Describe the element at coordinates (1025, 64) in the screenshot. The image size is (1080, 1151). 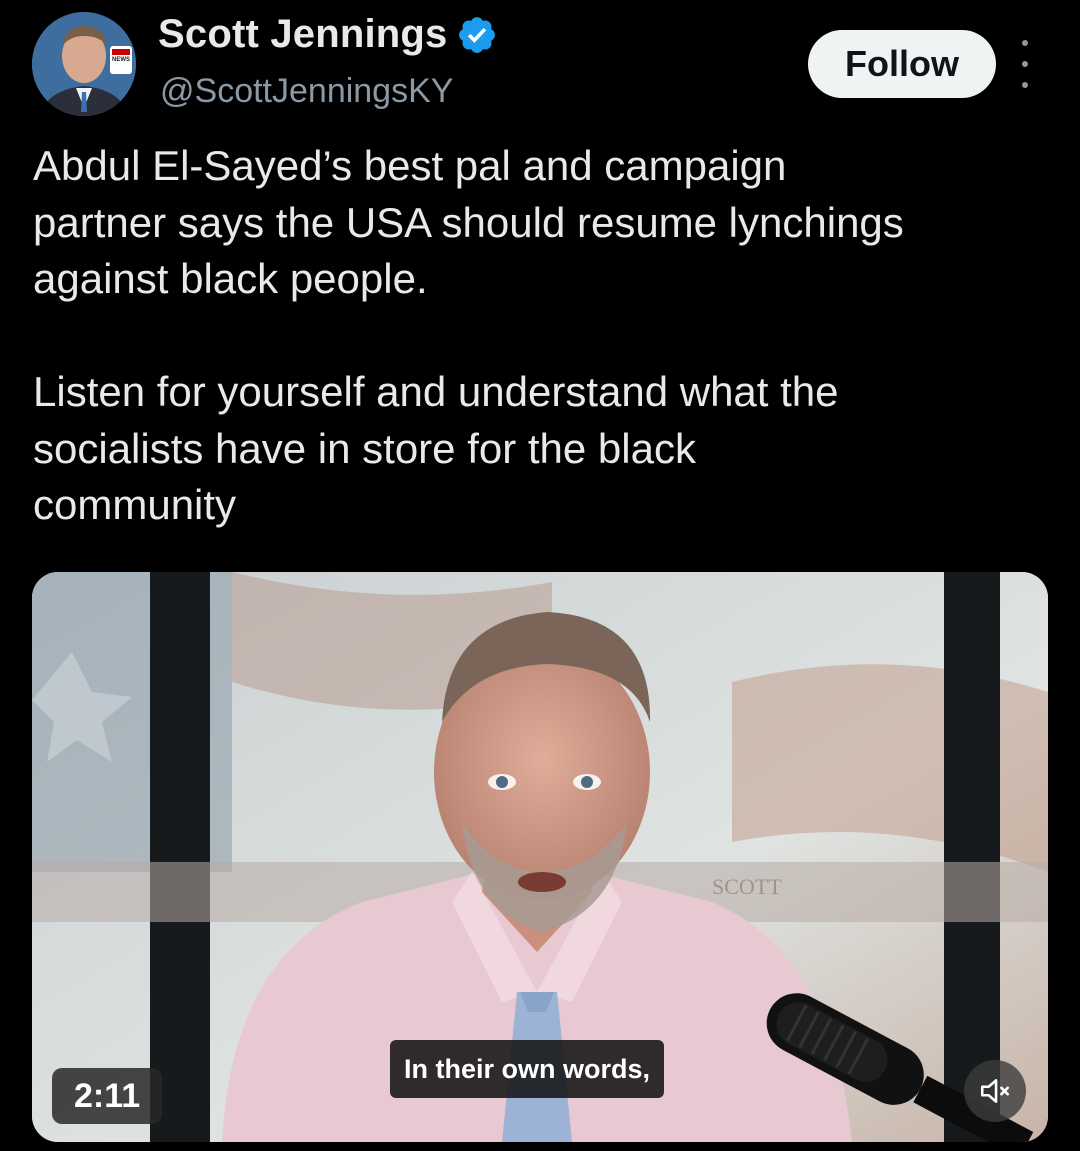
I see `more-vertical-icon` at that location.